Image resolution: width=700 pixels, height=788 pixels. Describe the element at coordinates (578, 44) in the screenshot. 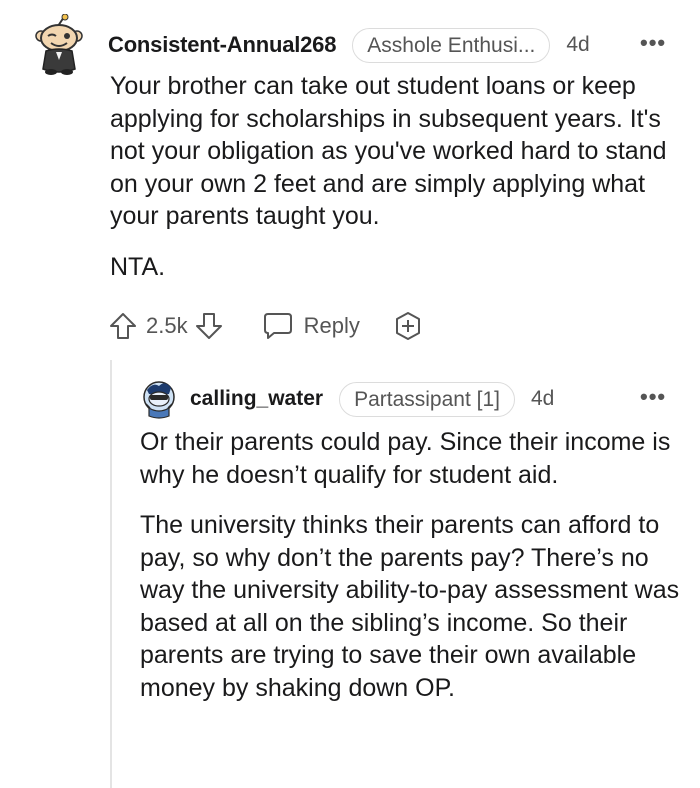

I see `comment-age: 4d` at that location.